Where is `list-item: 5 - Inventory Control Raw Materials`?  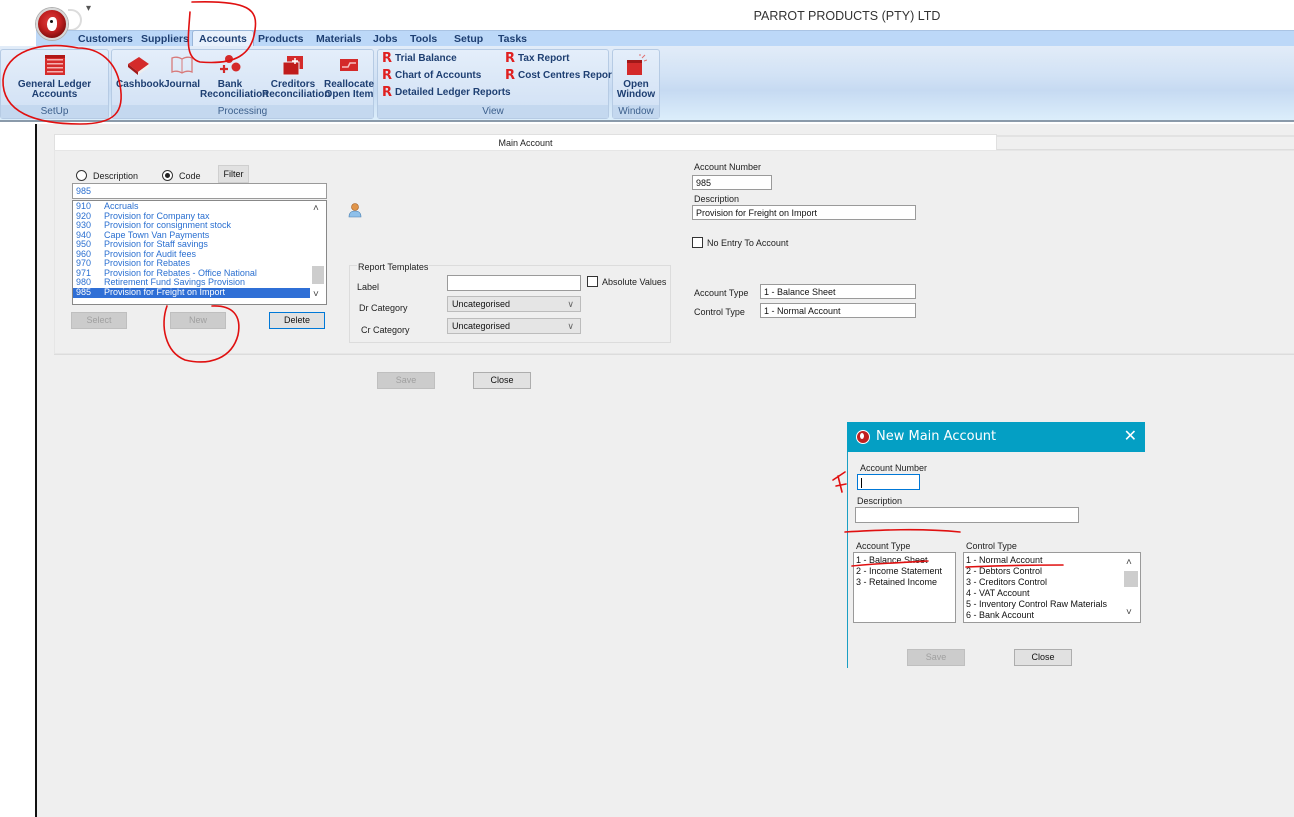
list-item: 5 - Inventory Control Raw Materials is located at coordinates (1036, 604).